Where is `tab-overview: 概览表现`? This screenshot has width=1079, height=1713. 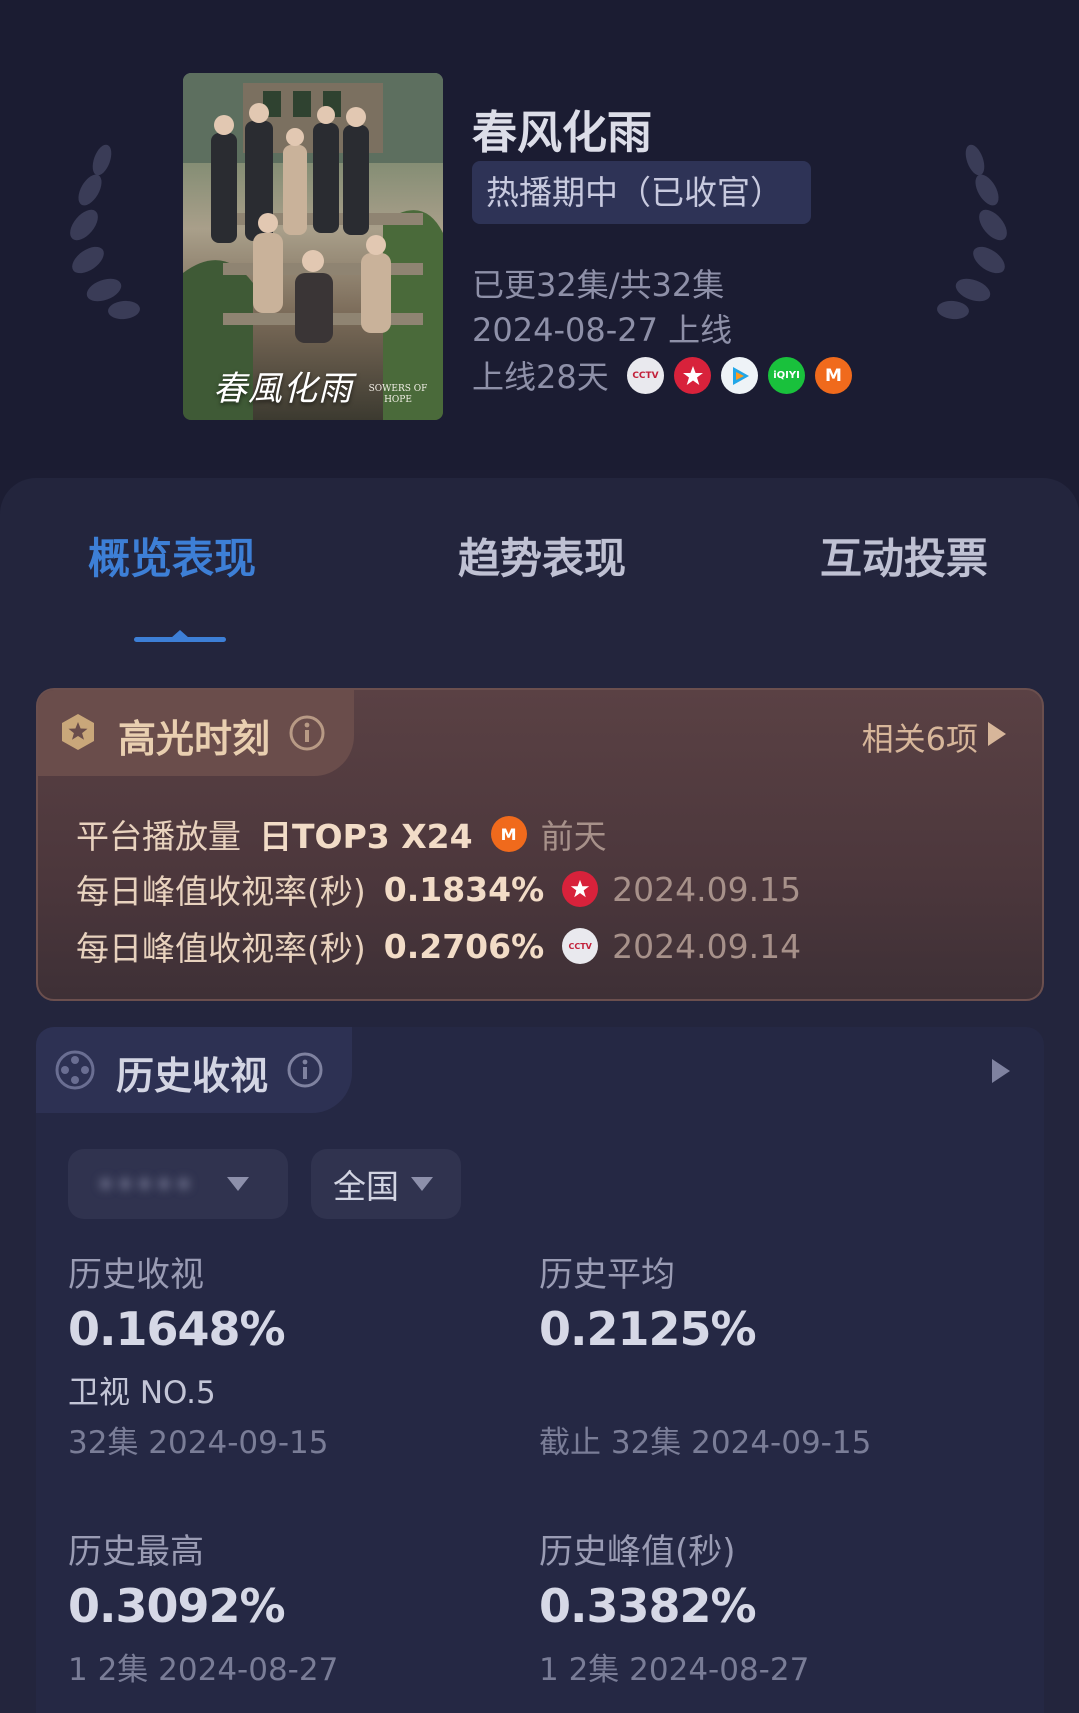 tab-overview: 概览表现 is located at coordinates (172, 555).